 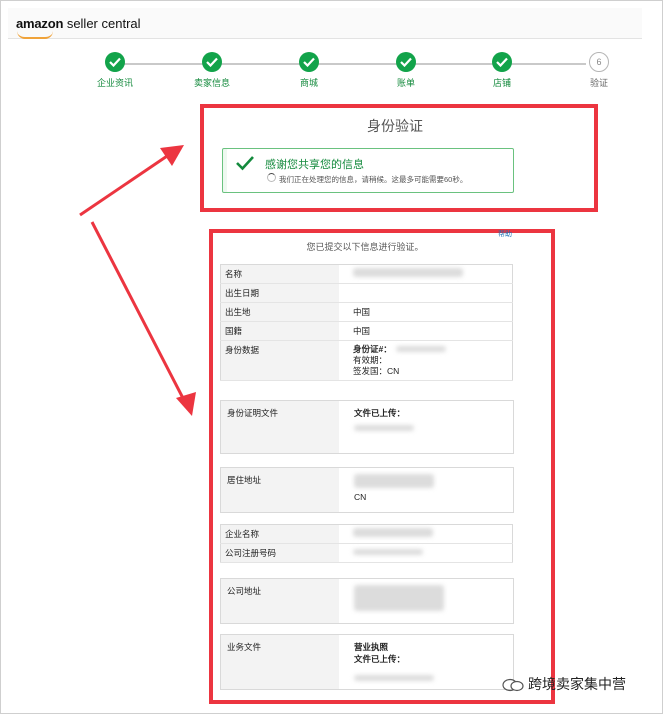 What do you see at coordinates (367, 662) in the screenshot?
I see `business-documents-block: 业务文件 营业执照 文件已上传：` at bounding box center [367, 662].